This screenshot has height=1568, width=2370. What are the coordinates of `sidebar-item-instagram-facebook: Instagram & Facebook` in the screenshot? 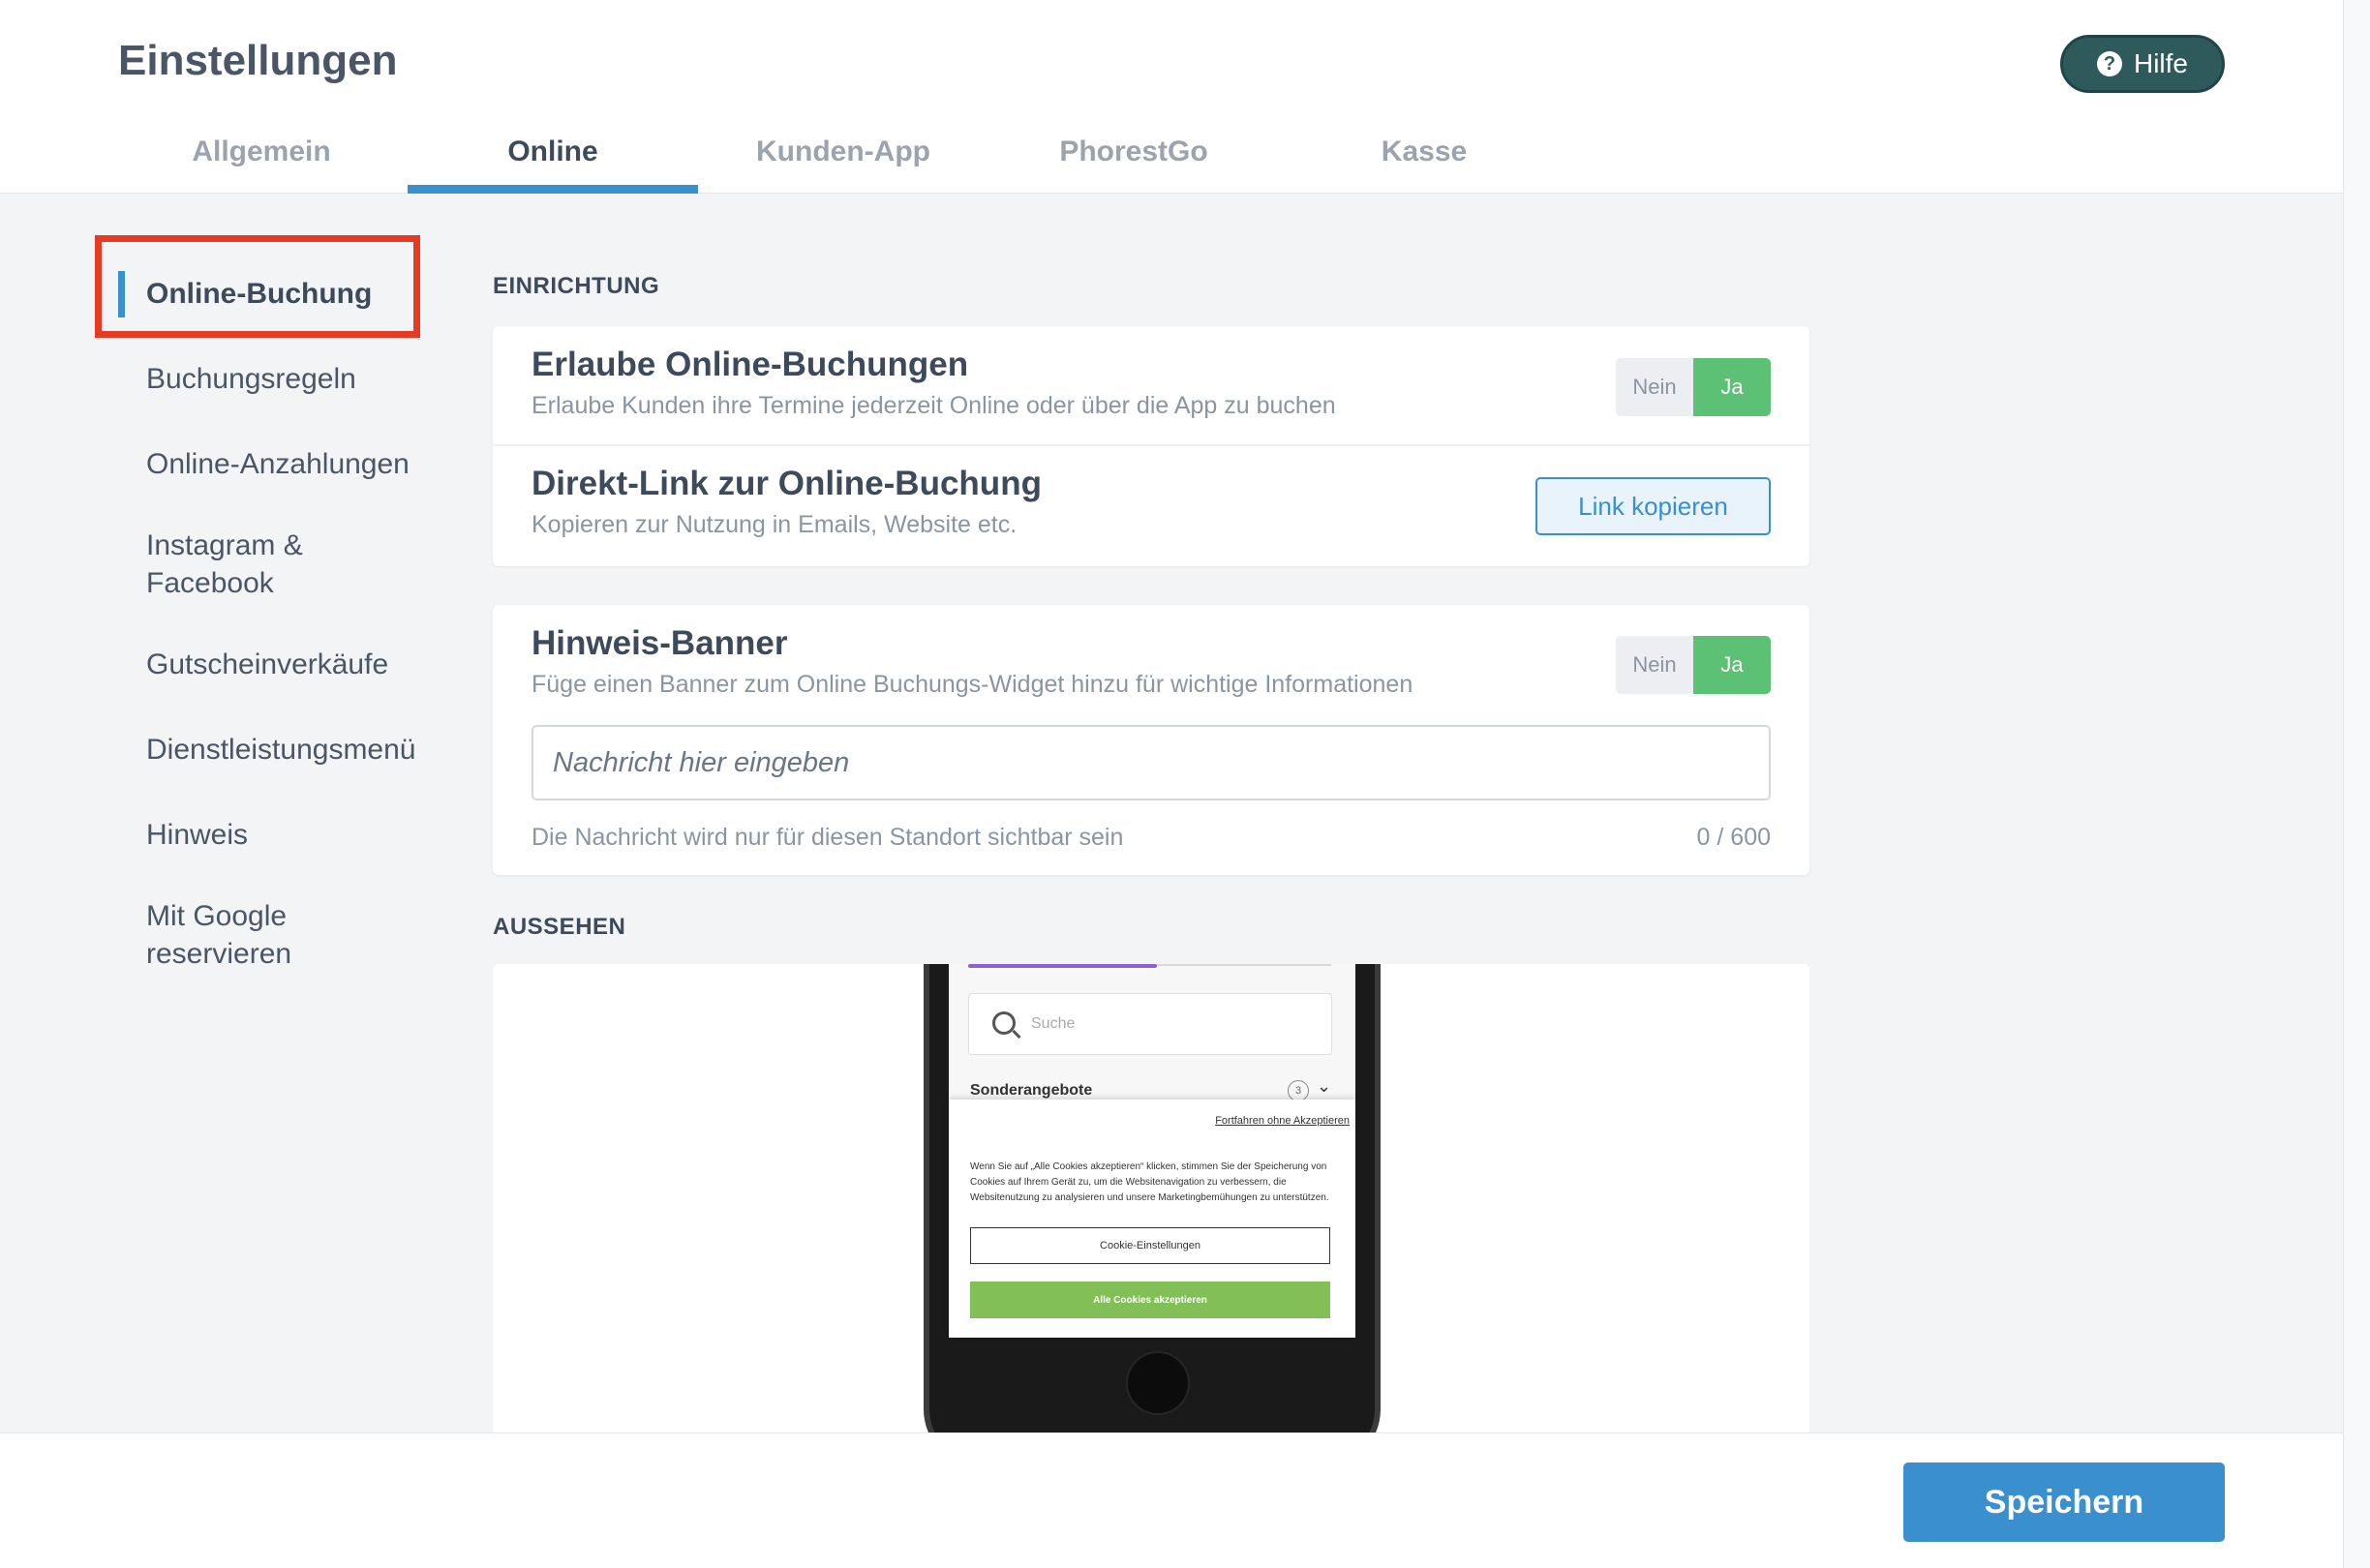 It's located at (267, 564).